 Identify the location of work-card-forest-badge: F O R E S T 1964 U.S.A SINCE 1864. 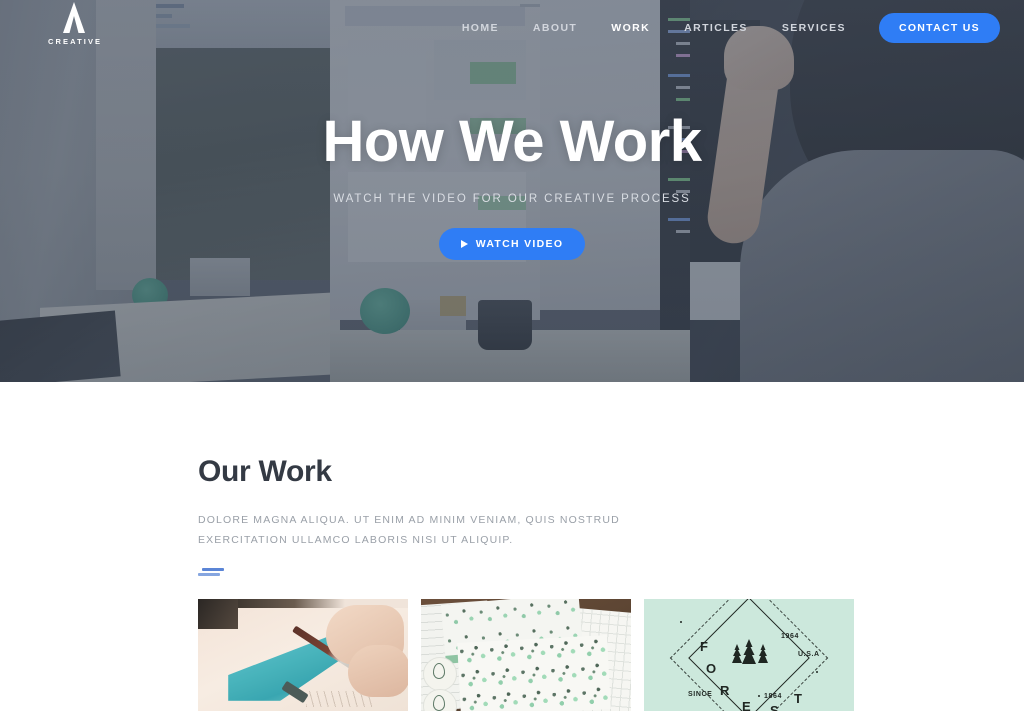
(749, 655).